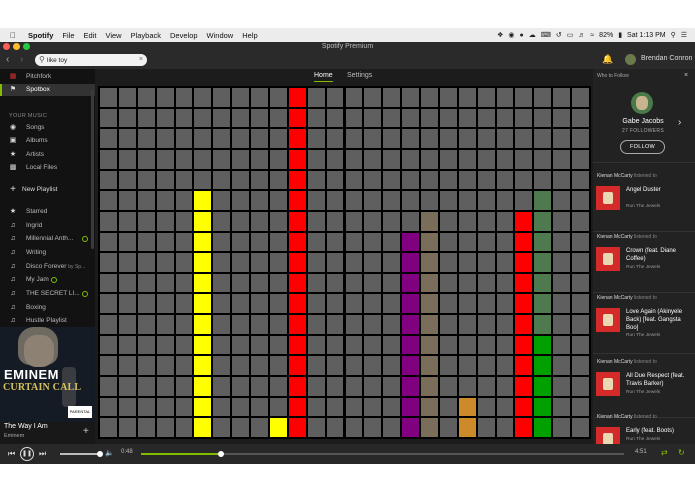 This screenshot has height=494, width=695. I want to click on now-playing-artist: Eminem, so click(14, 436).